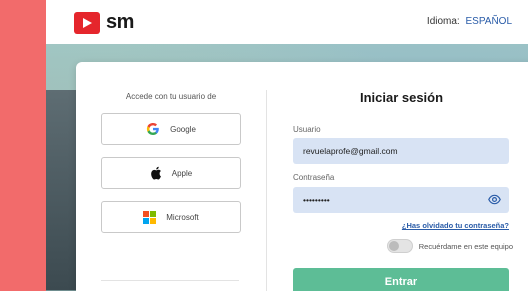 This screenshot has width=528, height=291. Describe the element at coordinates (183, 129) in the screenshot. I see `google-label: Google` at that location.